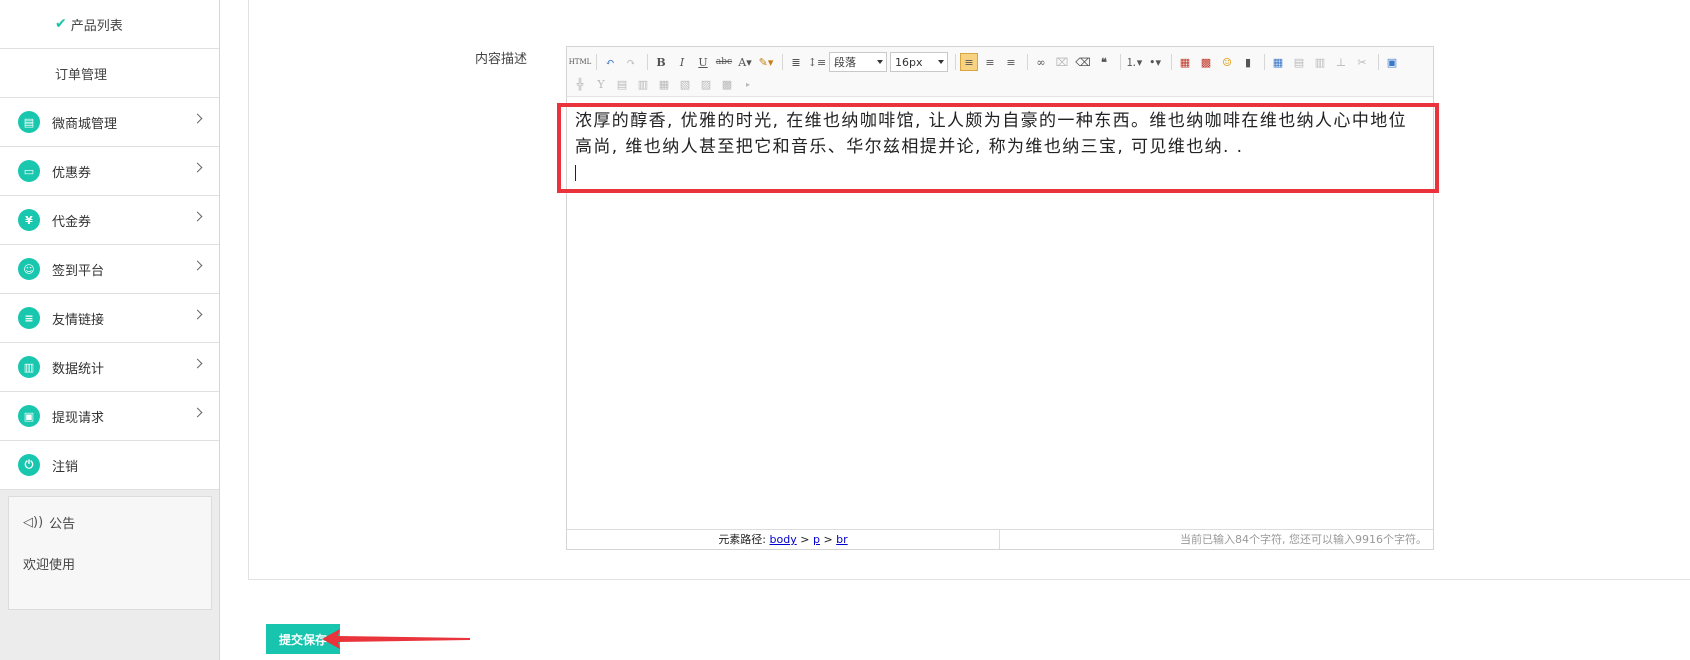 The height and width of the screenshot is (660, 1690). I want to click on strikethrough-icon: abc, so click(724, 62).